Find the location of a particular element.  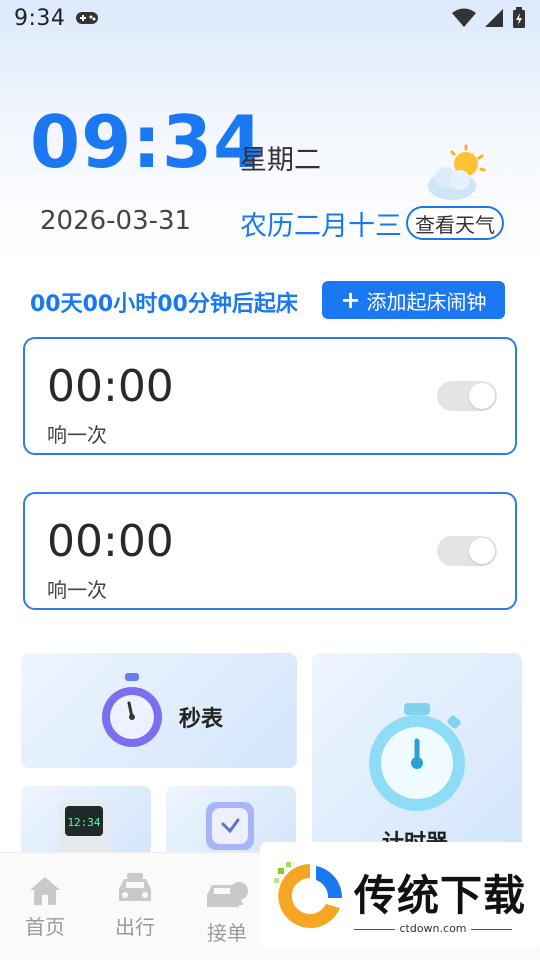

watermark-logo-icon is located at coordinates (308, 895).